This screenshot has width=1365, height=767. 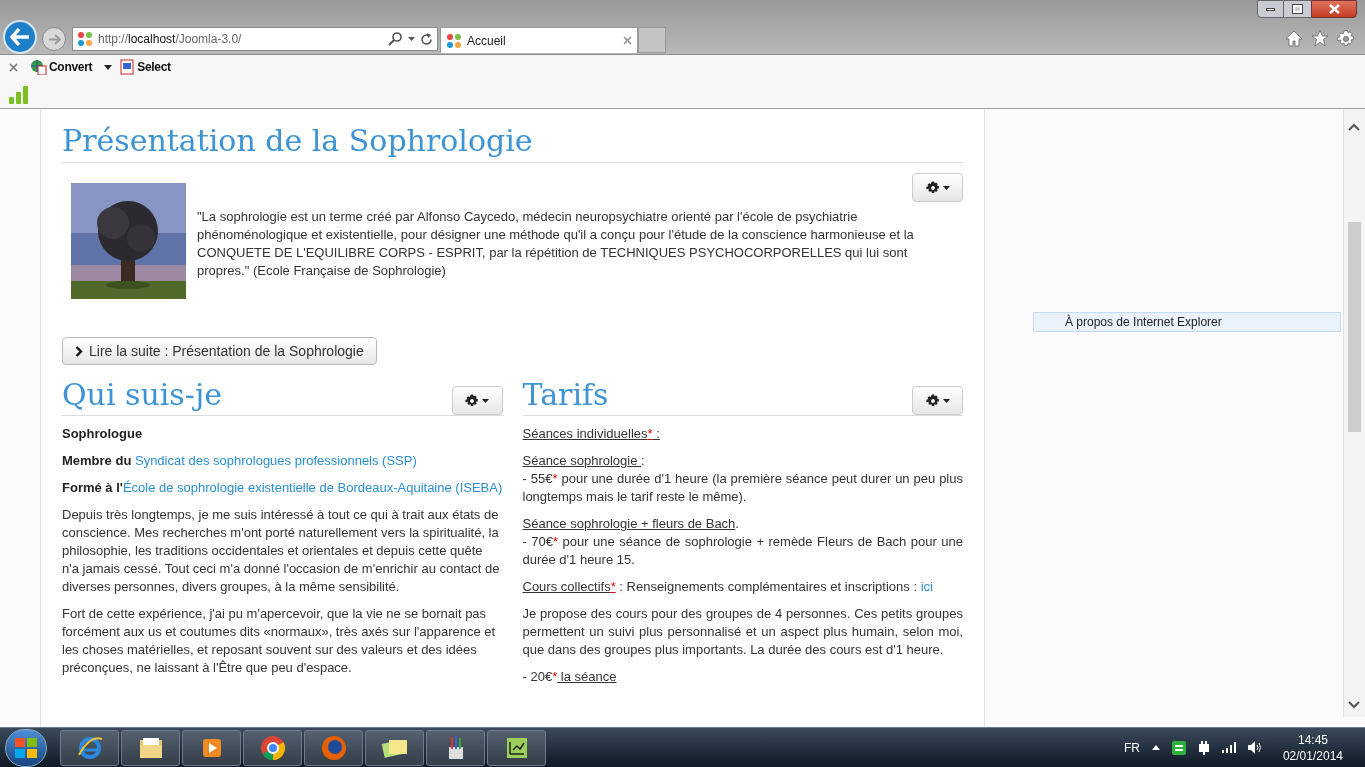 I want to click on address-bar: http://localhost/Joomla-3.0/, so click(x=255, y=39).